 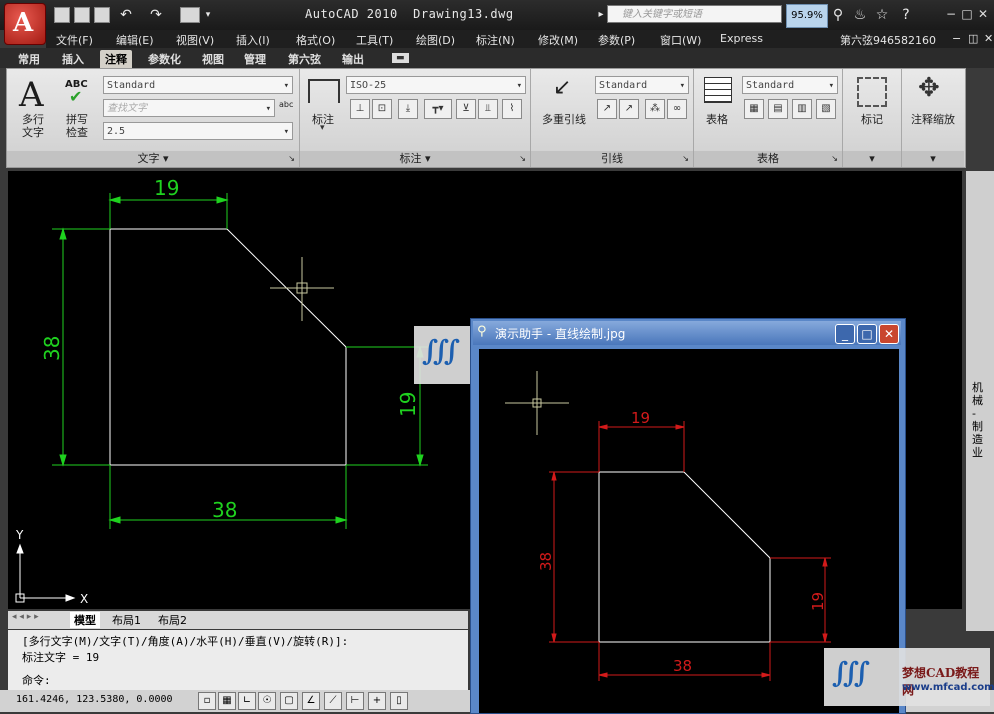 I want to click on close-icon: ✕, so click(x=983, y=14).